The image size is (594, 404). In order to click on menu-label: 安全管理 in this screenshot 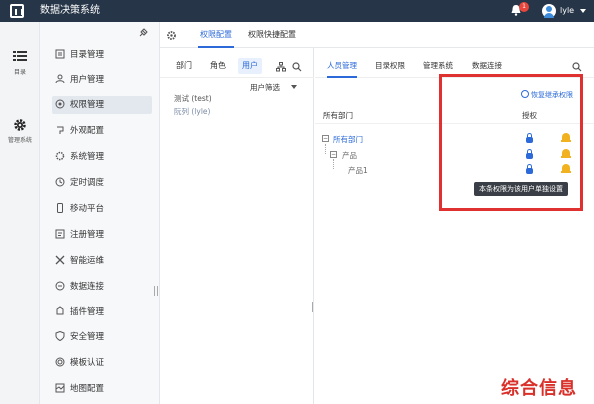, I will do `click(87, 337)`.